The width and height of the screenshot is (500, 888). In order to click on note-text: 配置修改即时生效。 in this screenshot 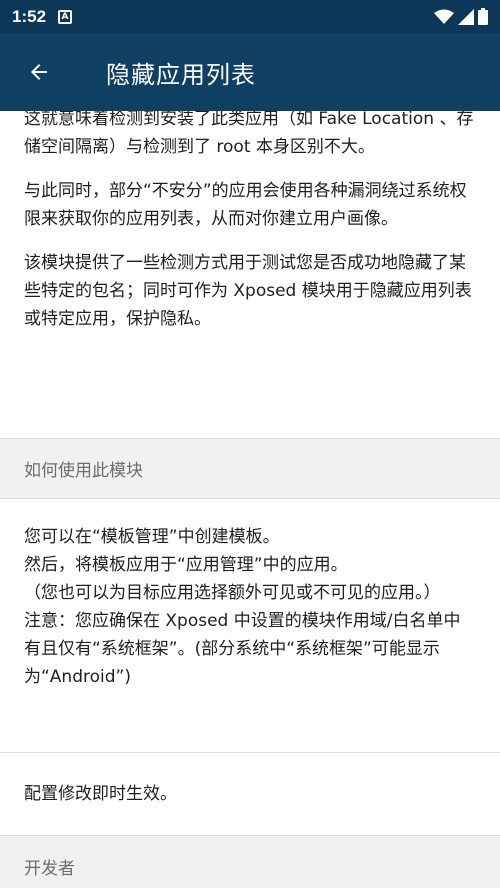, I will do `click(100, 794)`.